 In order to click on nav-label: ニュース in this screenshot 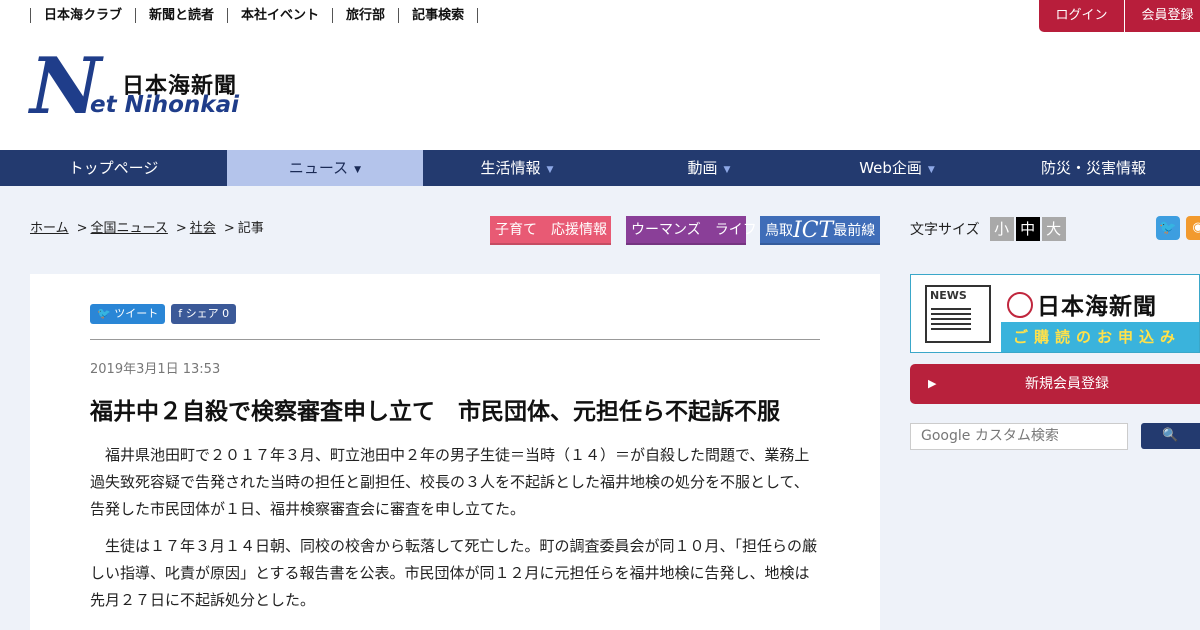, I will do `click(318, 168)`.